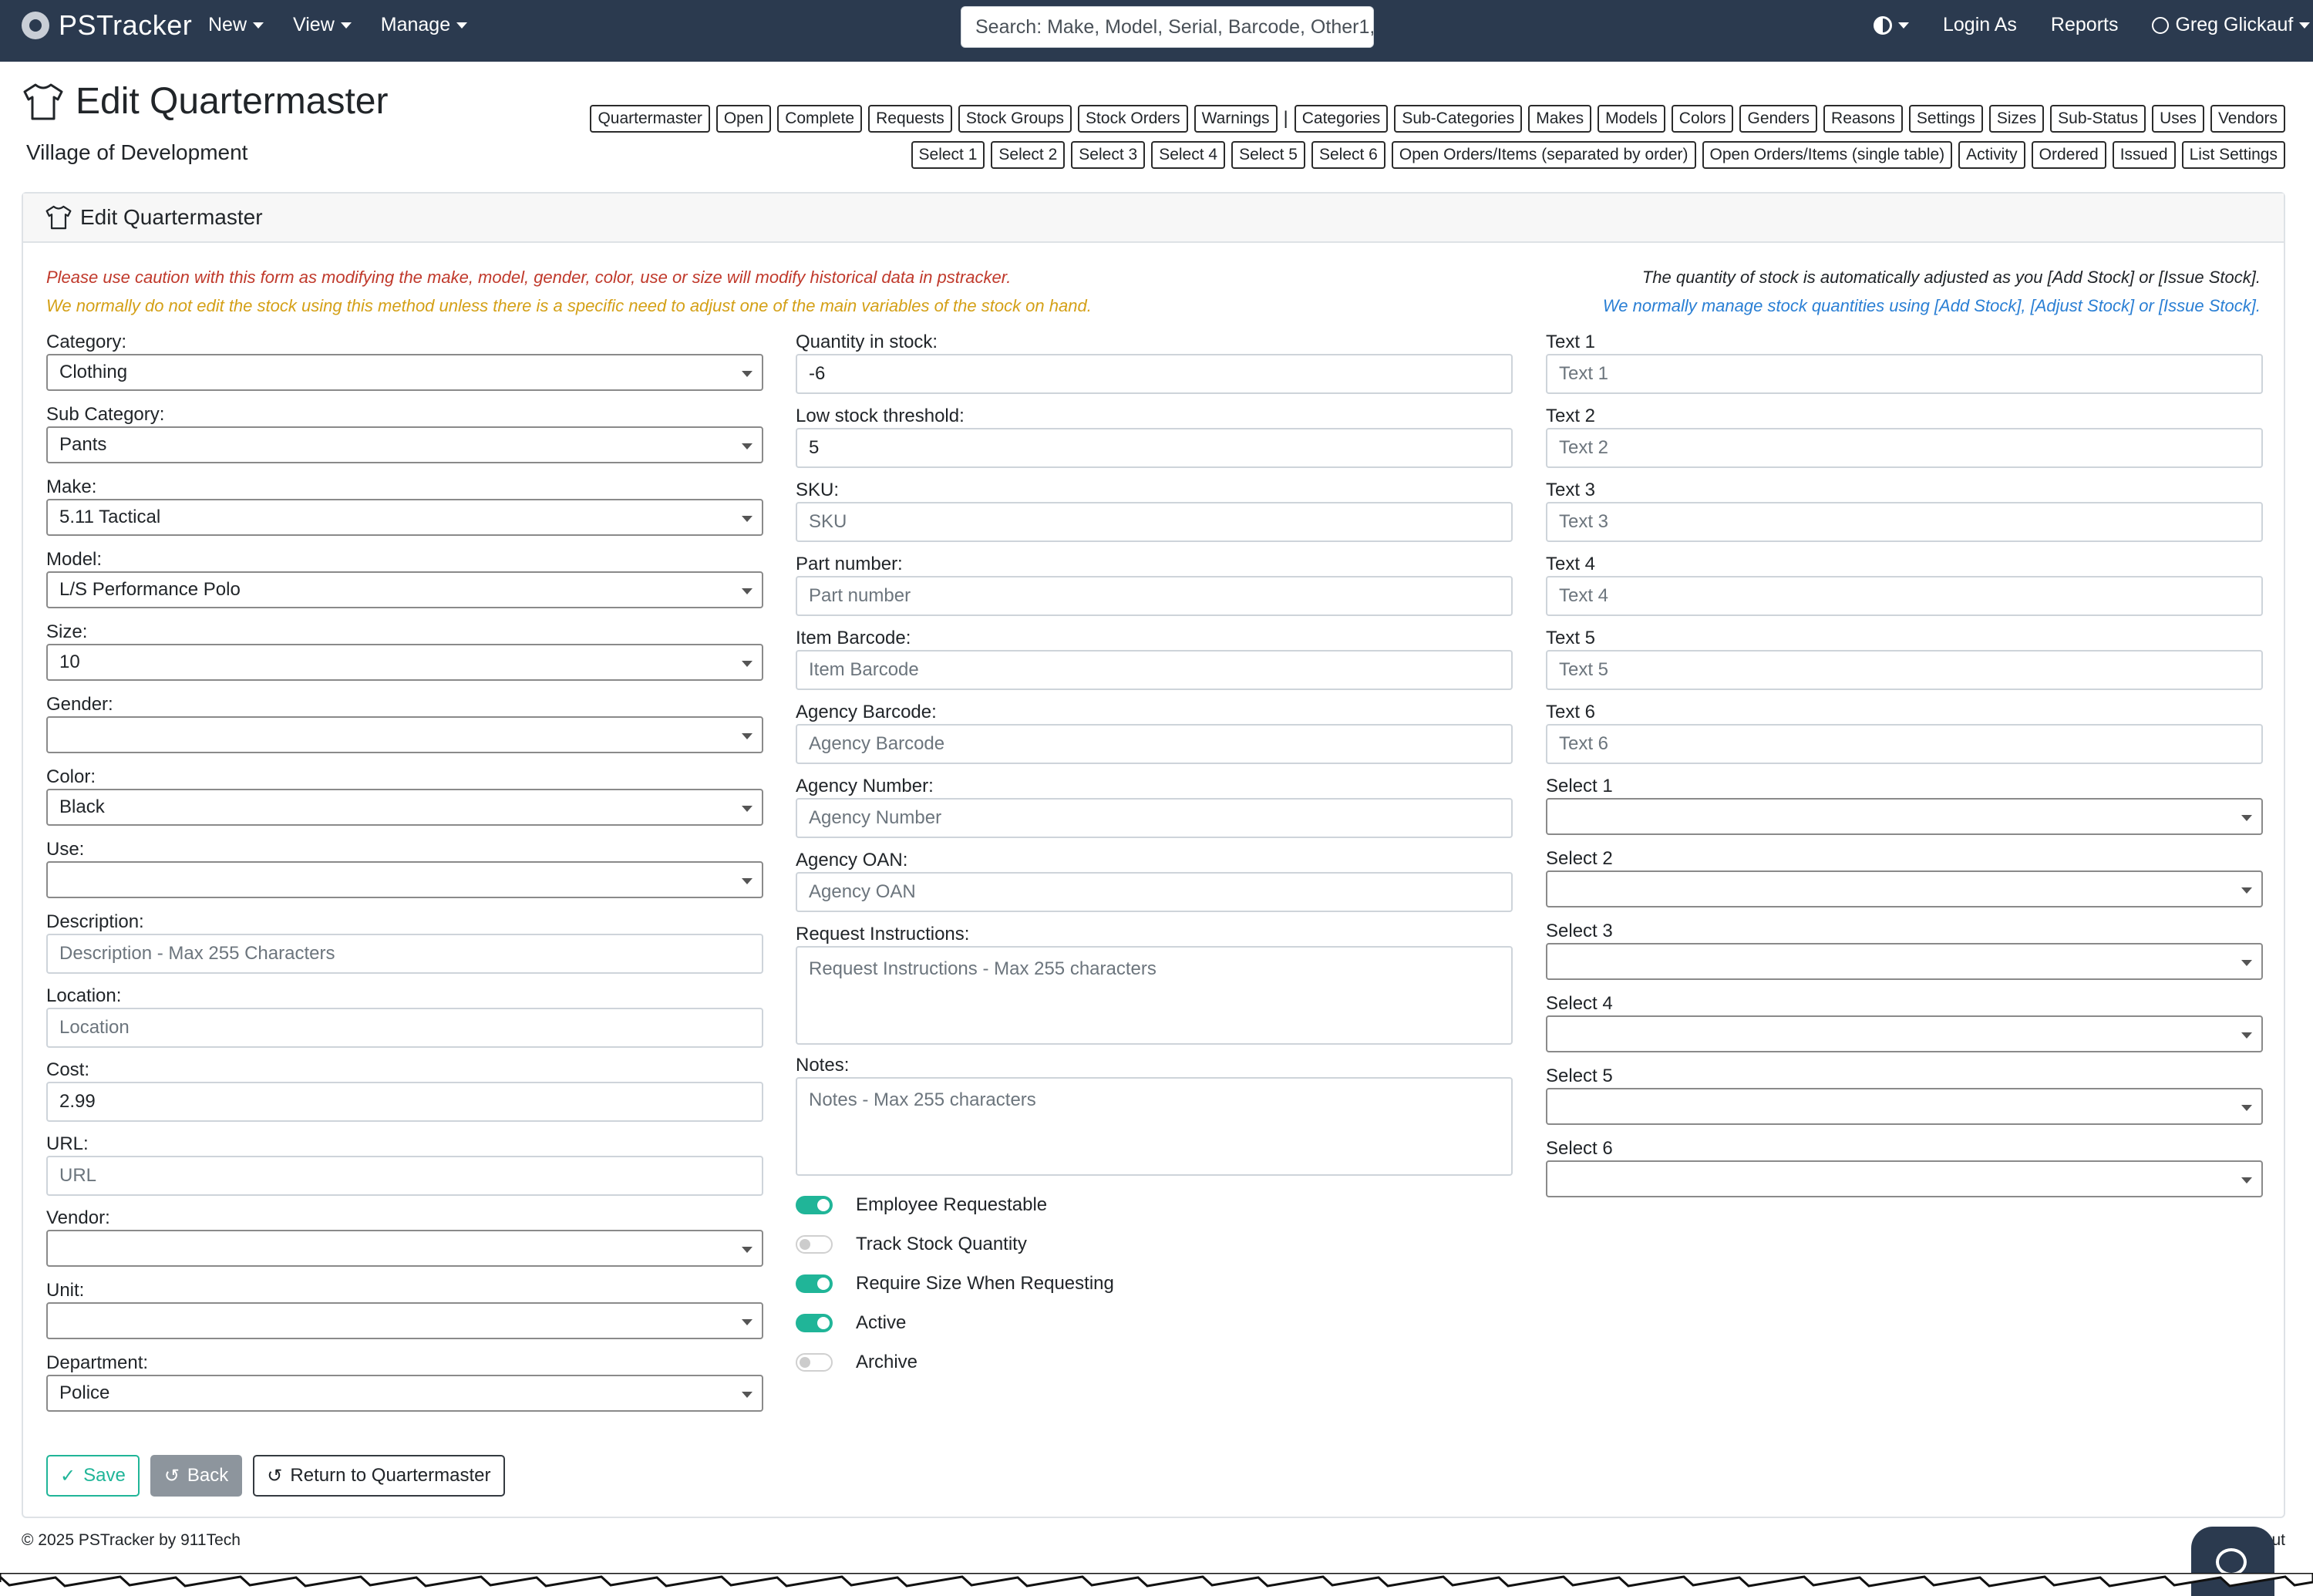 Image resolution: width=2313 pixels, height=1596 pixels. I want to click on toggle-active: Active, so click(1154, 1323).